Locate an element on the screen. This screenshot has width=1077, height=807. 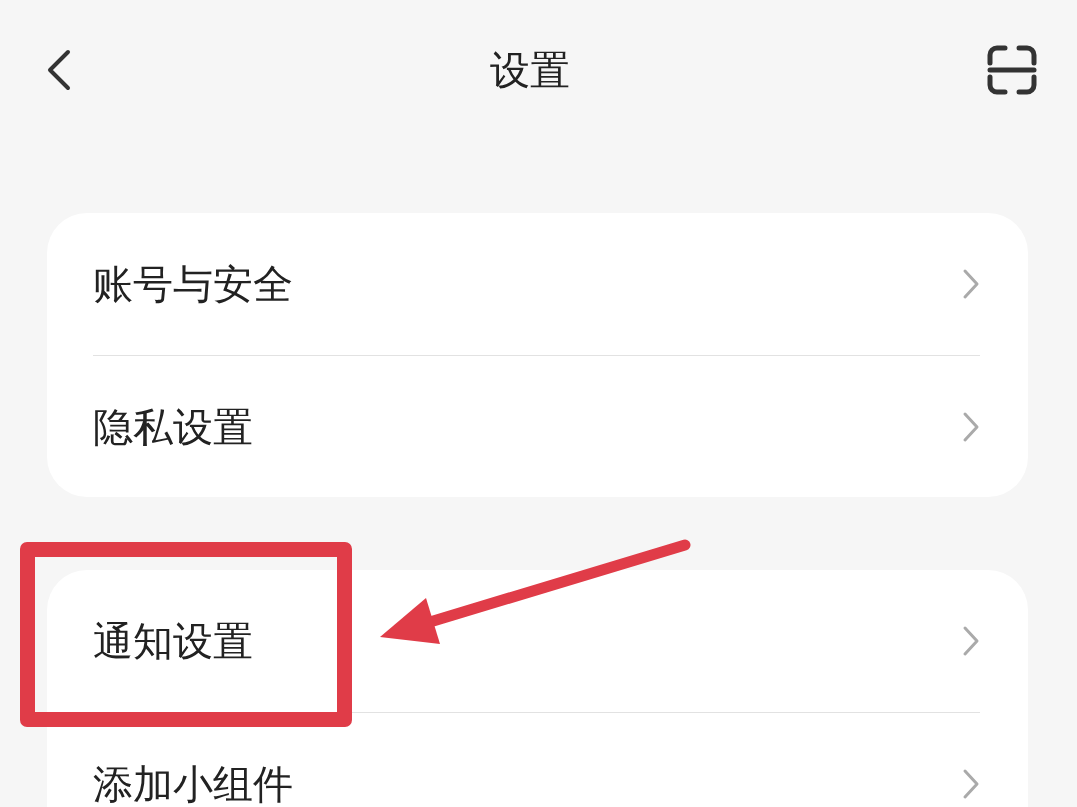
settings-item: 隐私设置 is located at coordinates (536, 426).